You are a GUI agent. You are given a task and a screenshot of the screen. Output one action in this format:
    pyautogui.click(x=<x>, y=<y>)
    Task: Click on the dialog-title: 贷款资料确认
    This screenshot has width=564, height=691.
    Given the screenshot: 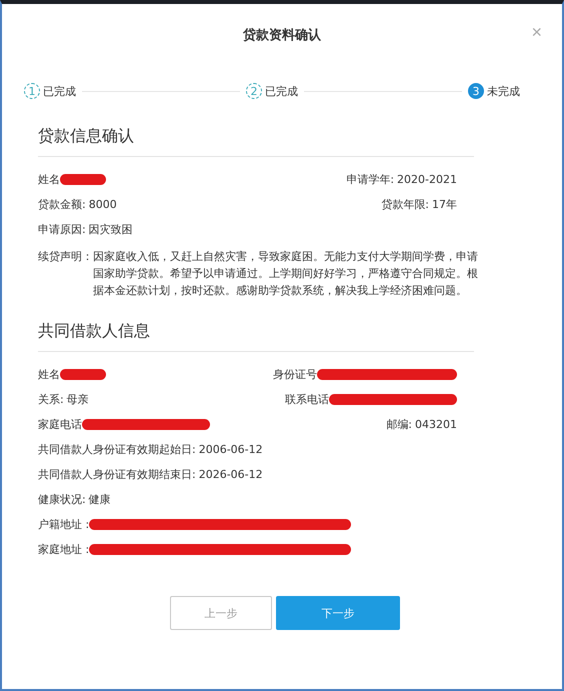 What is the action you would take?
    pyautogui.click(x=282, y=35)
    